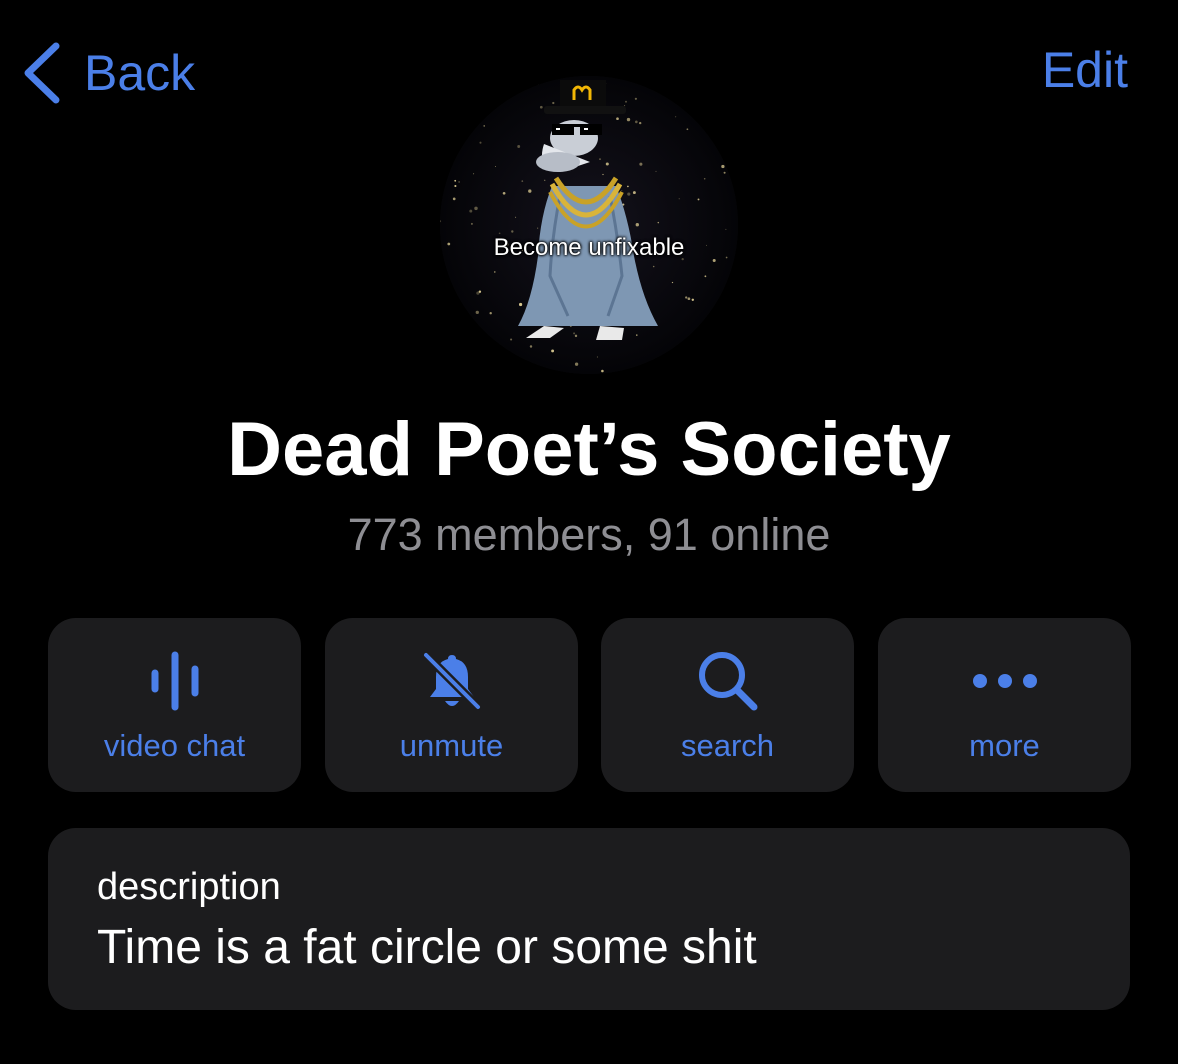 The width and height of the screenshot is (1178, 1064). I want to click on back-button: Back, so click(107, 73).